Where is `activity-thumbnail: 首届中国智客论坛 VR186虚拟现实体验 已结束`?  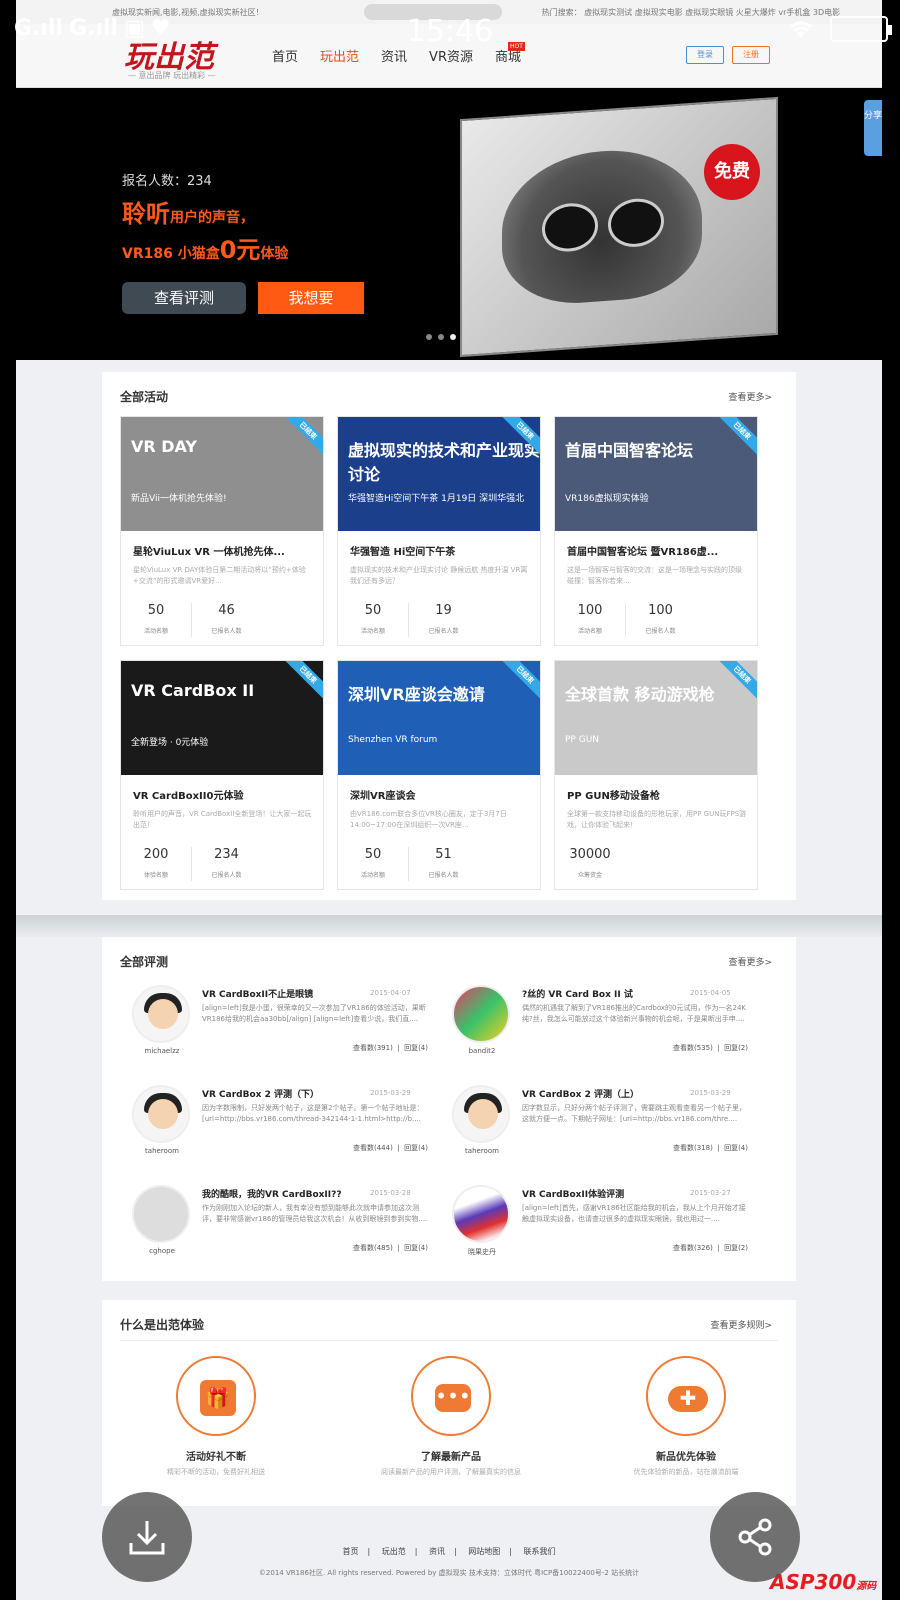
activity-thumbnail: 首届中国智客论坛 VR186虚拟现实体验 已结束 is located at coordinates (656, 474).